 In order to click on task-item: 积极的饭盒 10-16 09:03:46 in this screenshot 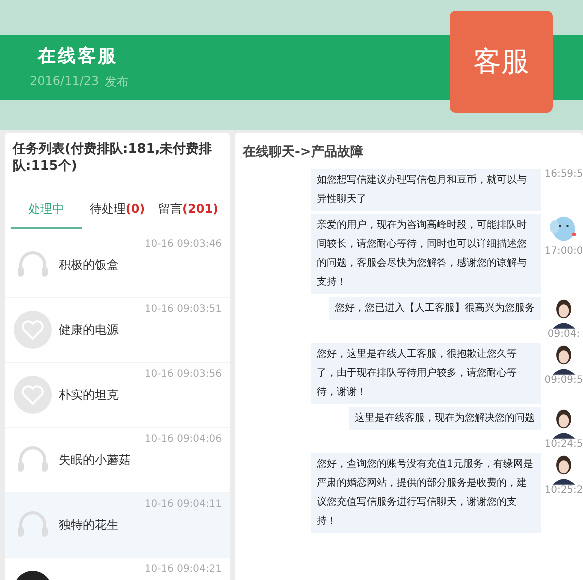, I will do `click(117, 265)`.